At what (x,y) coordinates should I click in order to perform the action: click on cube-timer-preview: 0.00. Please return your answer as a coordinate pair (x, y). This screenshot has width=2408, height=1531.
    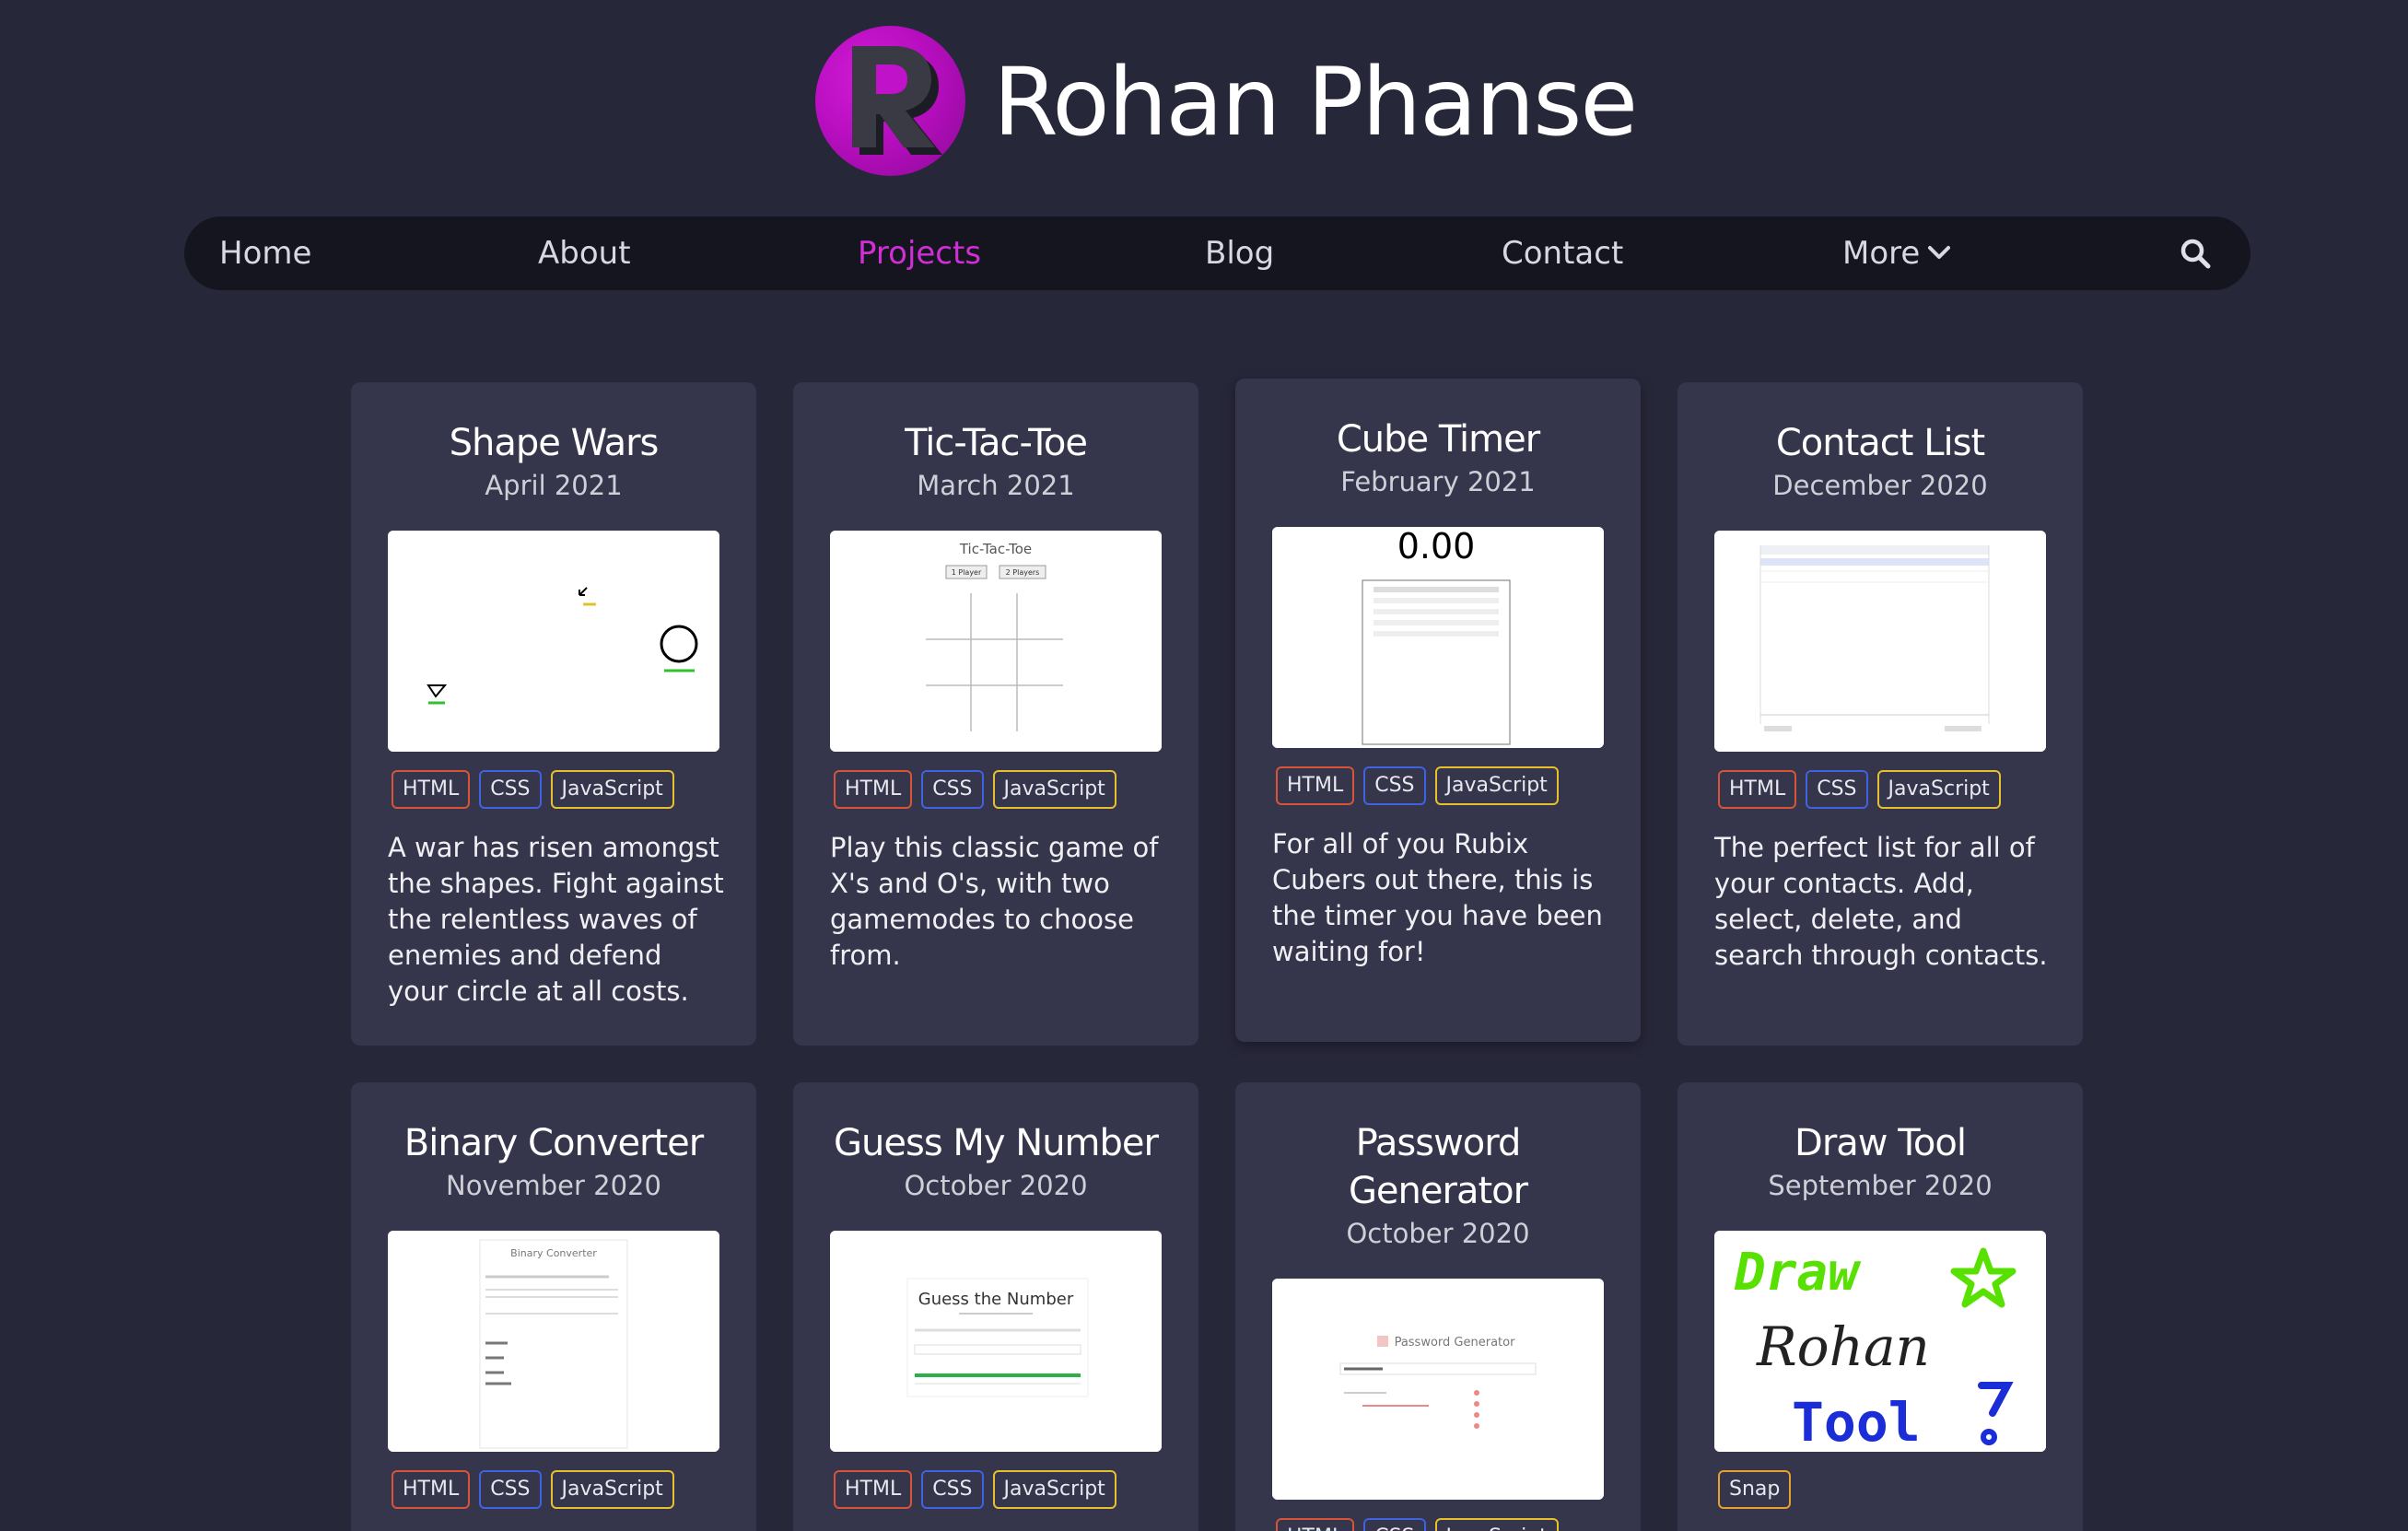
    Looking at the image, I should click on (1438, 637).